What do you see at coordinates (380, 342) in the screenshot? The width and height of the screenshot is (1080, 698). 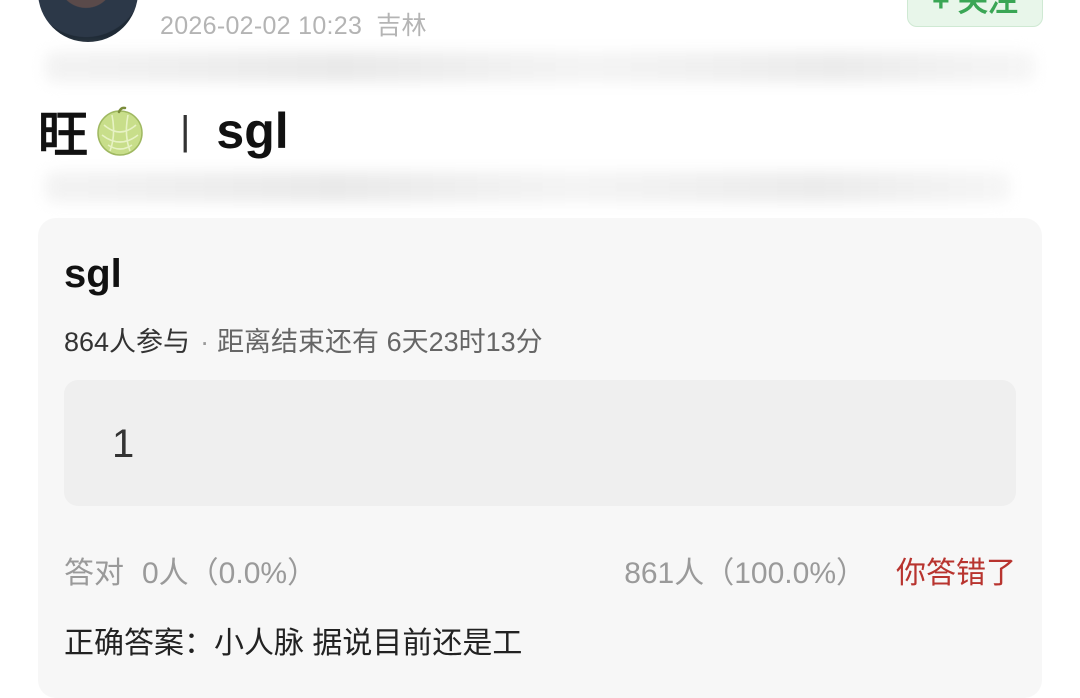 I see `time-remaining: 距离结束还有 6天23时13分` at bounding box center [380, 342].